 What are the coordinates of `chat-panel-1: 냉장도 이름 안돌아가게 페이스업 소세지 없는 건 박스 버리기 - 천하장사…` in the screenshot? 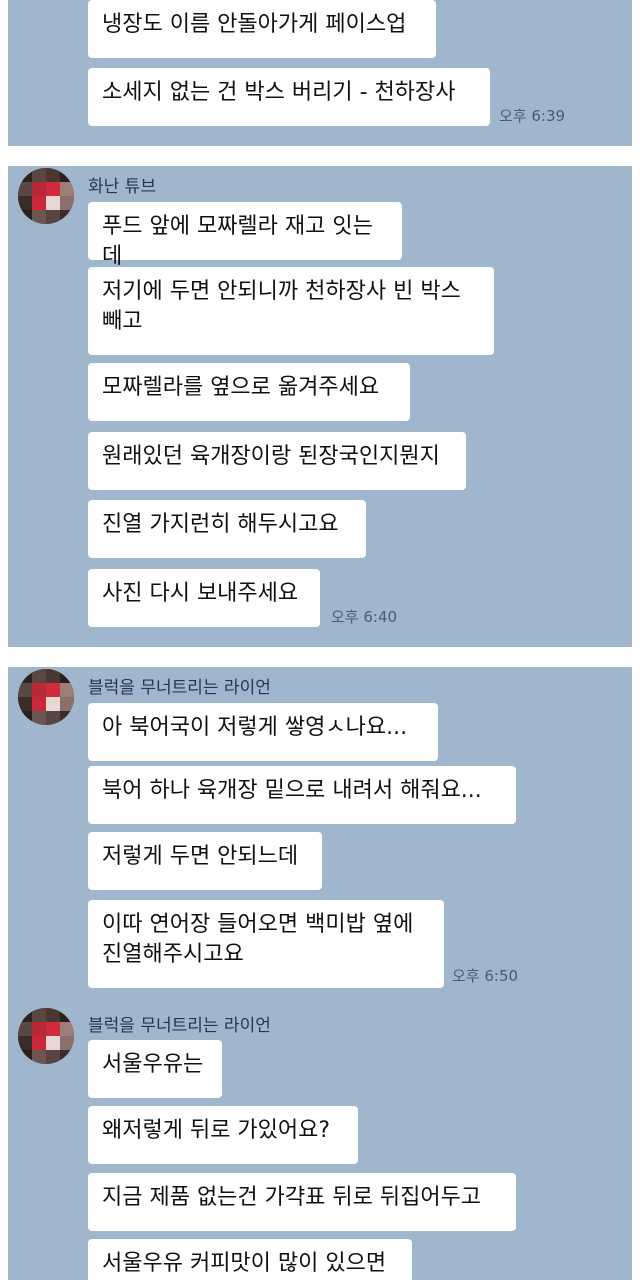 It's located at (320, 73).